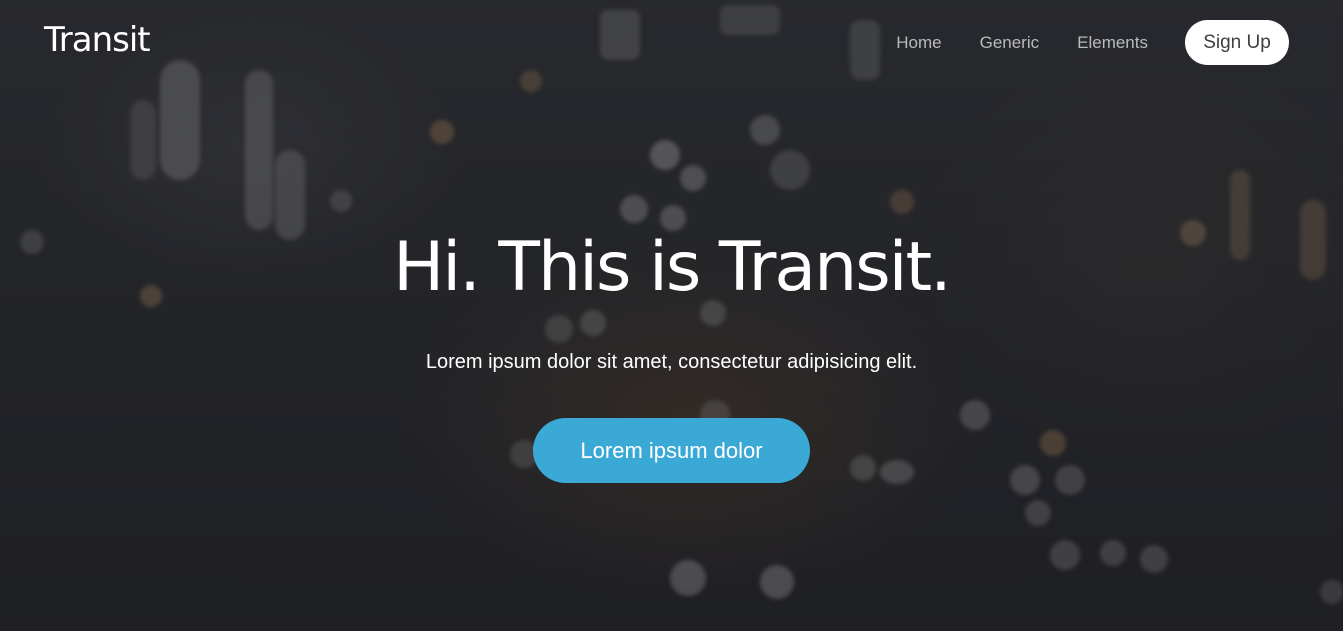 This screenshot has width=1343, height=631. I want to click on hero-cta-button: Lorem ipsum dolor, so click(671, 450).